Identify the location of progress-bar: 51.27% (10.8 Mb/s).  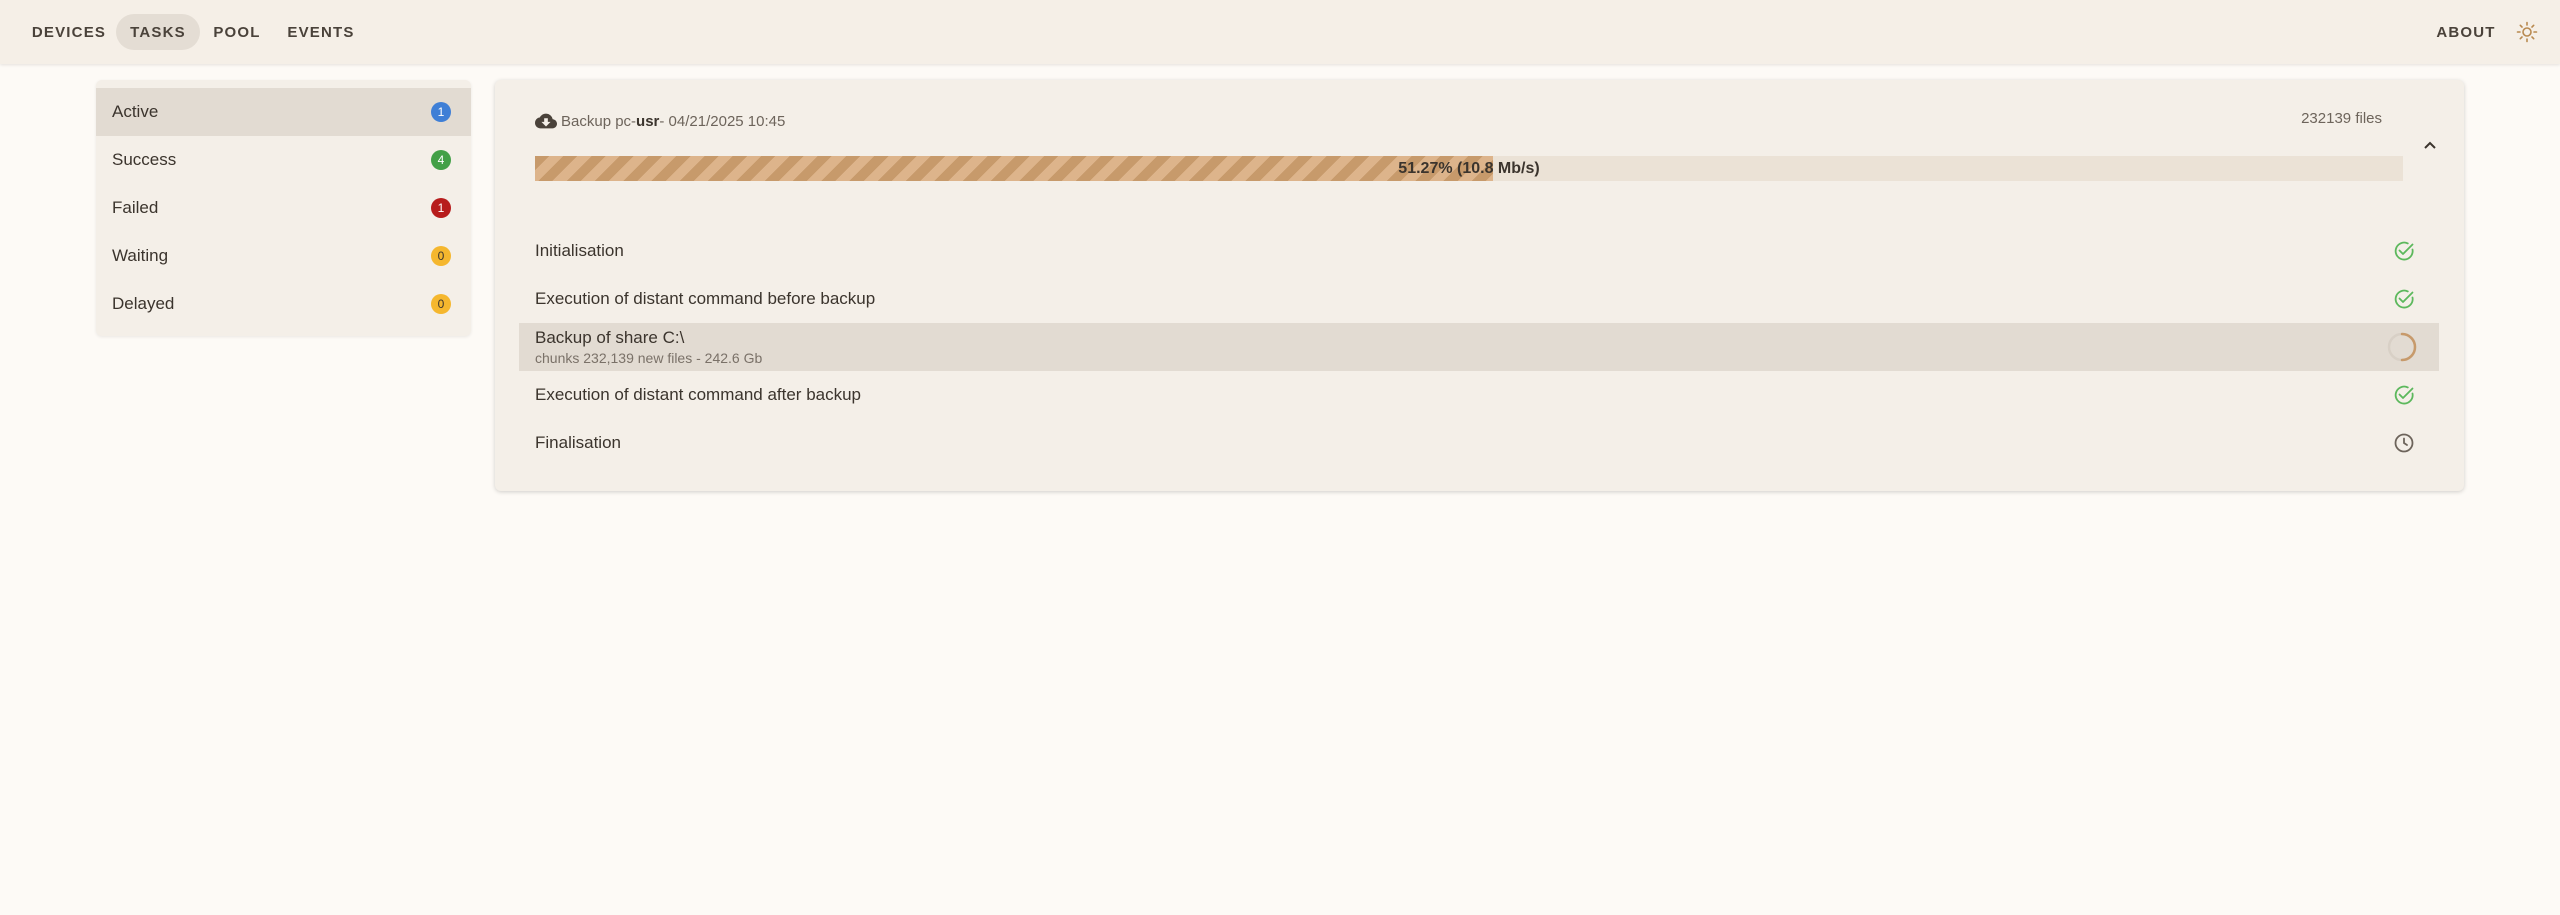
(1469, 168).